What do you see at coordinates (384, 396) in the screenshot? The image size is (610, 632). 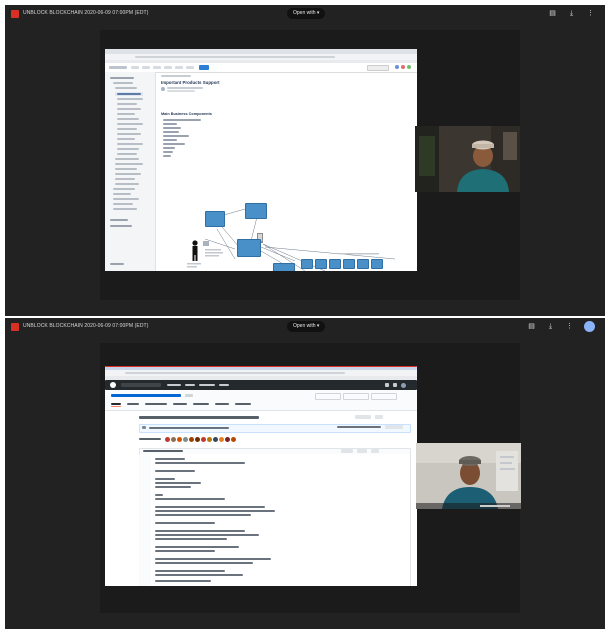 I see `fork-button` at bounding box center [384, 396].